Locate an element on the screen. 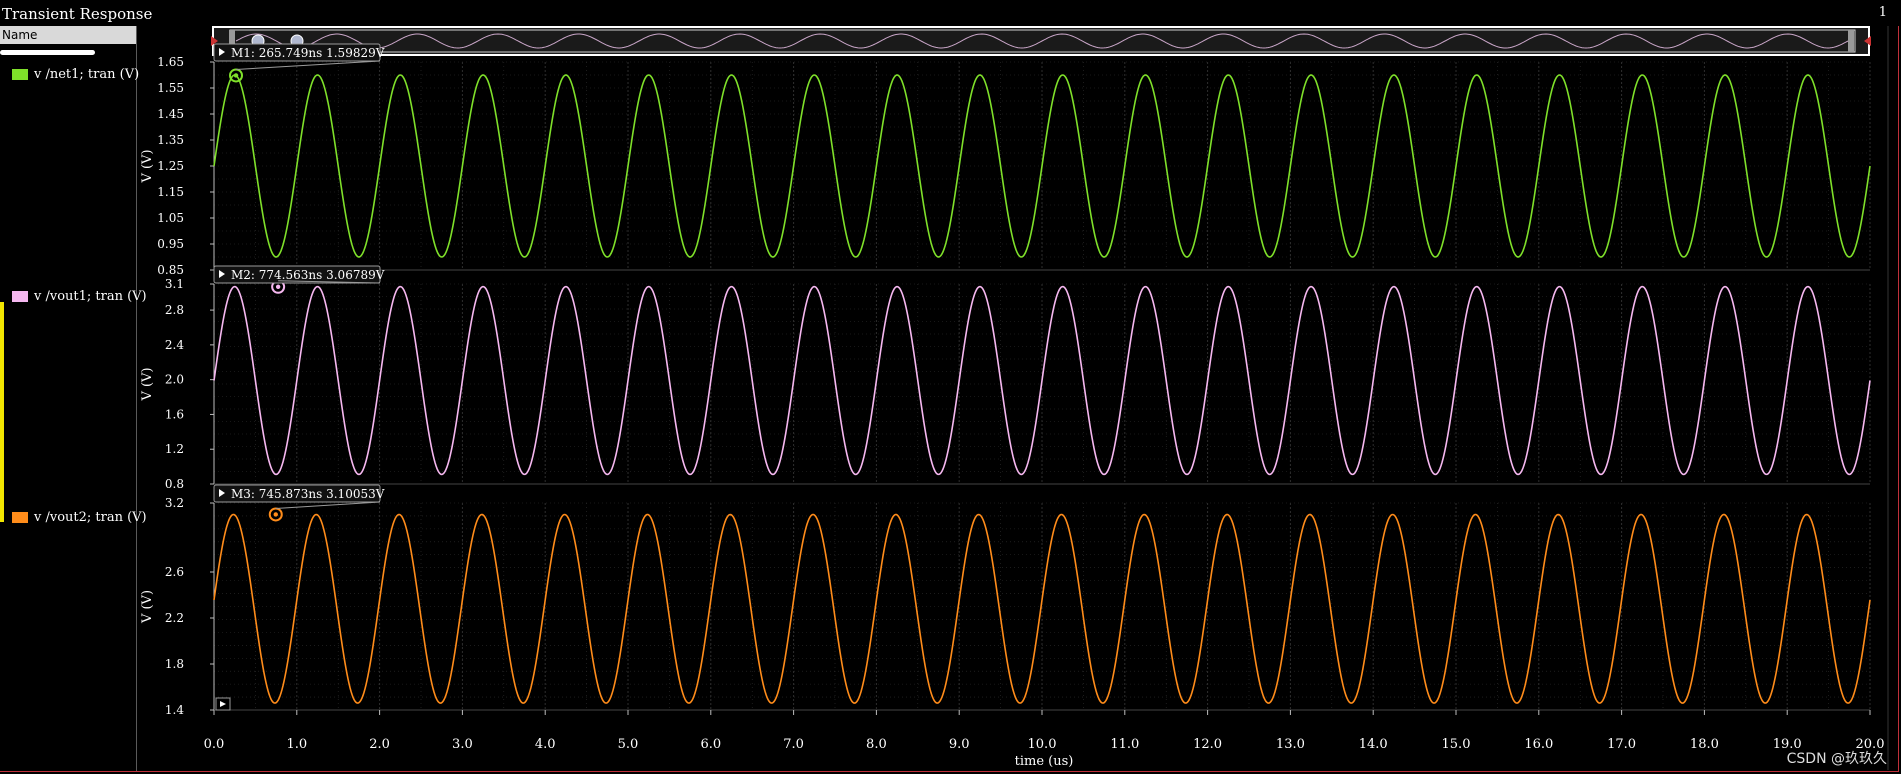 The width and height of the screenshot is (1901, 774). x-tick-label: 4.0 is located at coordinates (545, 744).